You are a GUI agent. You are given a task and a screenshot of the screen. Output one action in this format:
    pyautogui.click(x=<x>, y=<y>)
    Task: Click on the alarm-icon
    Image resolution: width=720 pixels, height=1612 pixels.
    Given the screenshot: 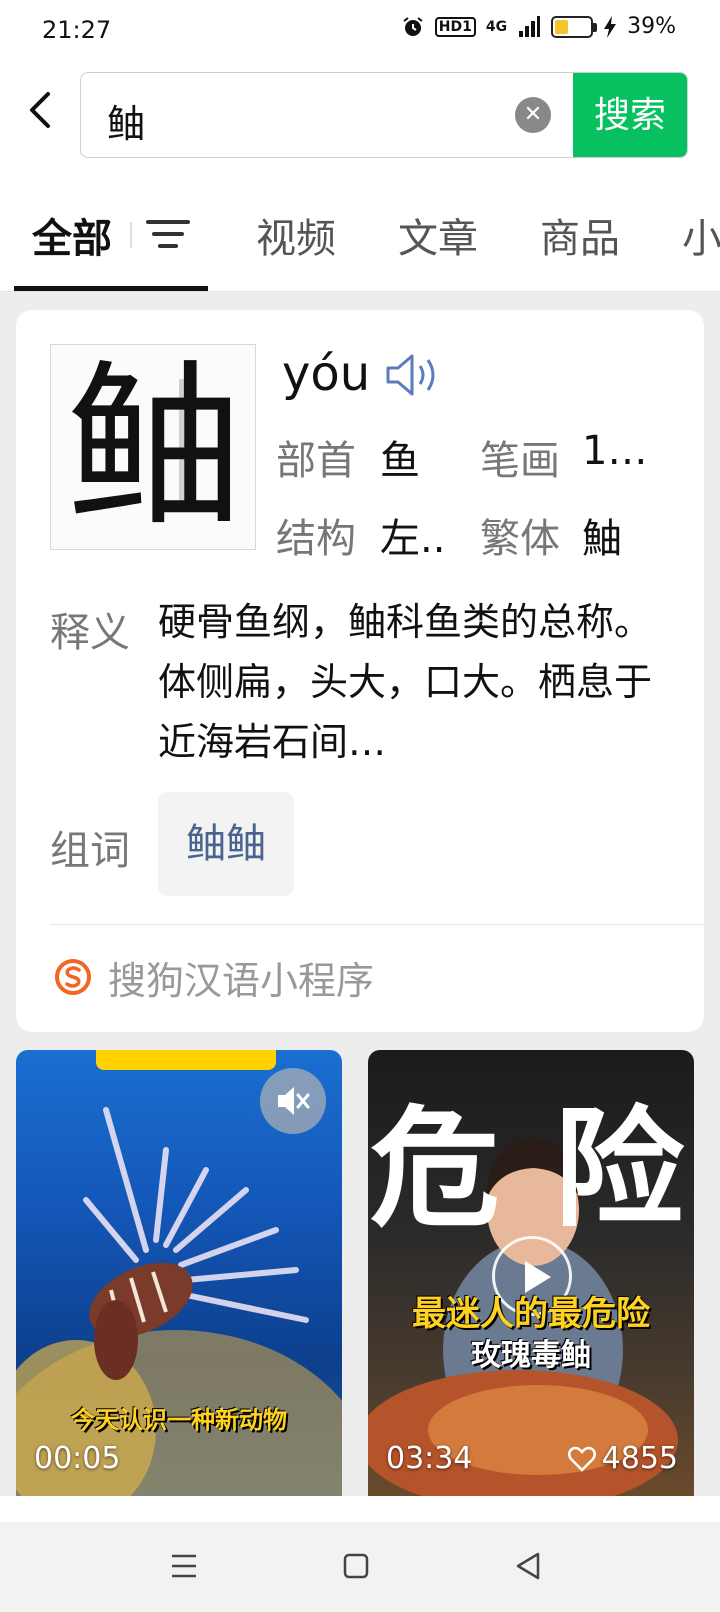 What is the action you would take?
    pyautogui.click(x=413, y=26)
    